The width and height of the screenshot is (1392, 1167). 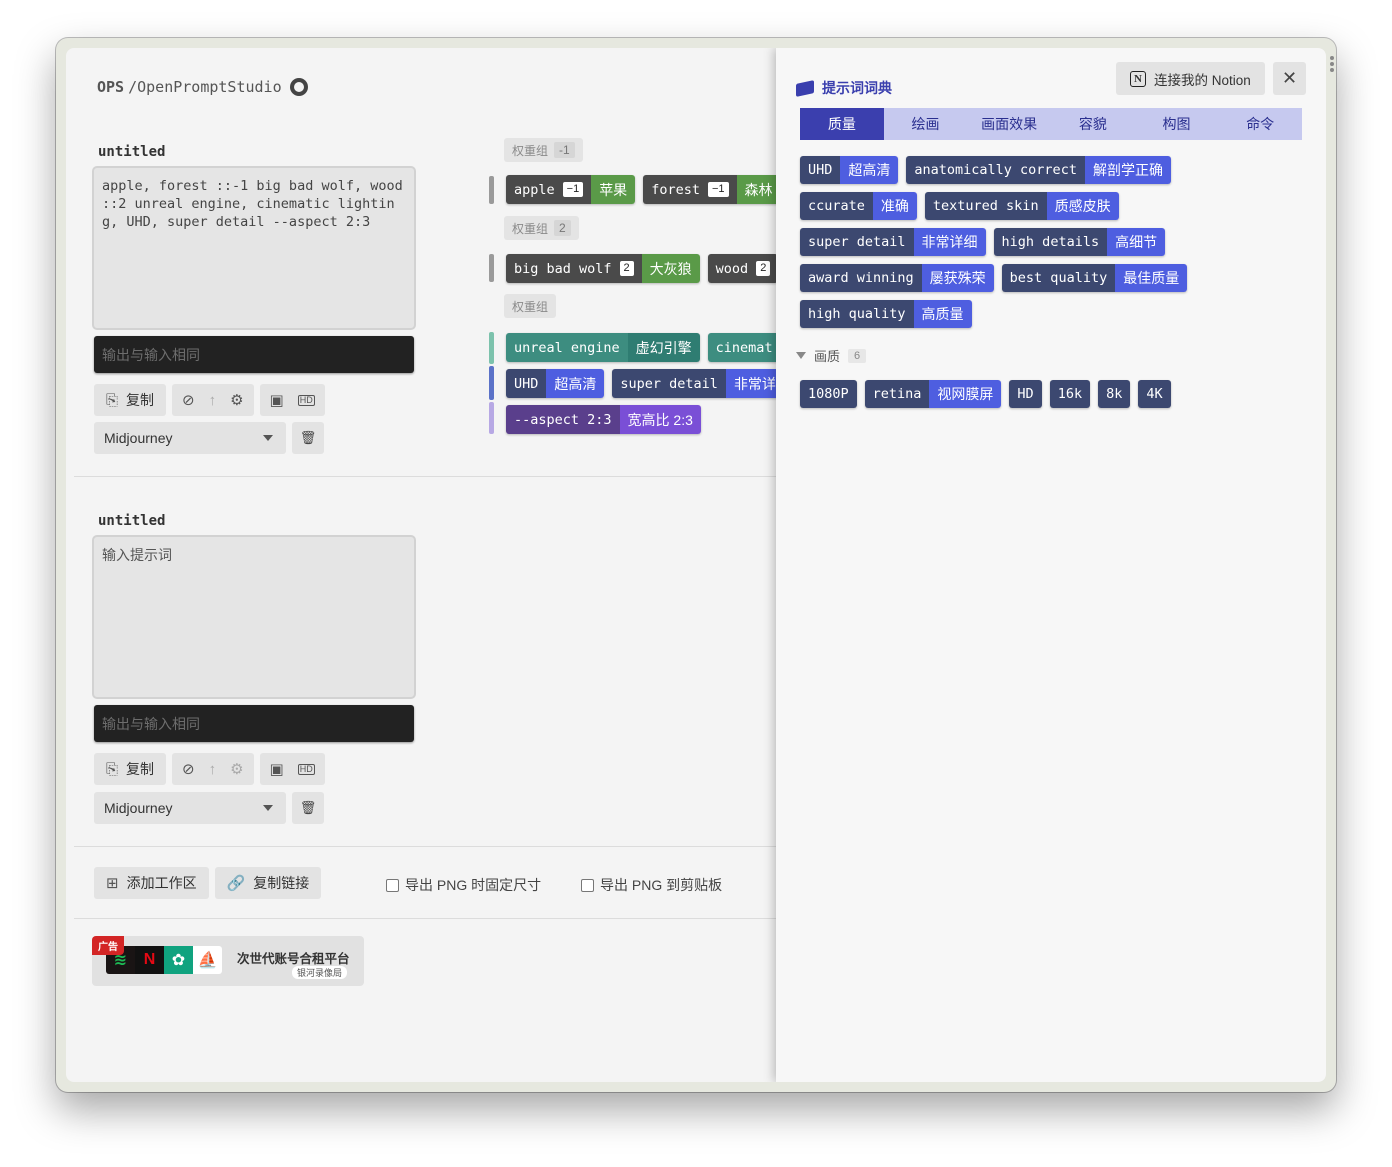 I want to click on group-label: 权重组 2, so click(x=541, y=228).